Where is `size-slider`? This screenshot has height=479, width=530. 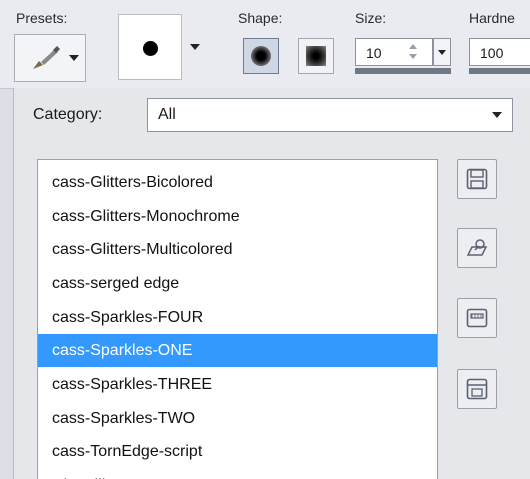 size-slider is located at coordinates (403, 71).